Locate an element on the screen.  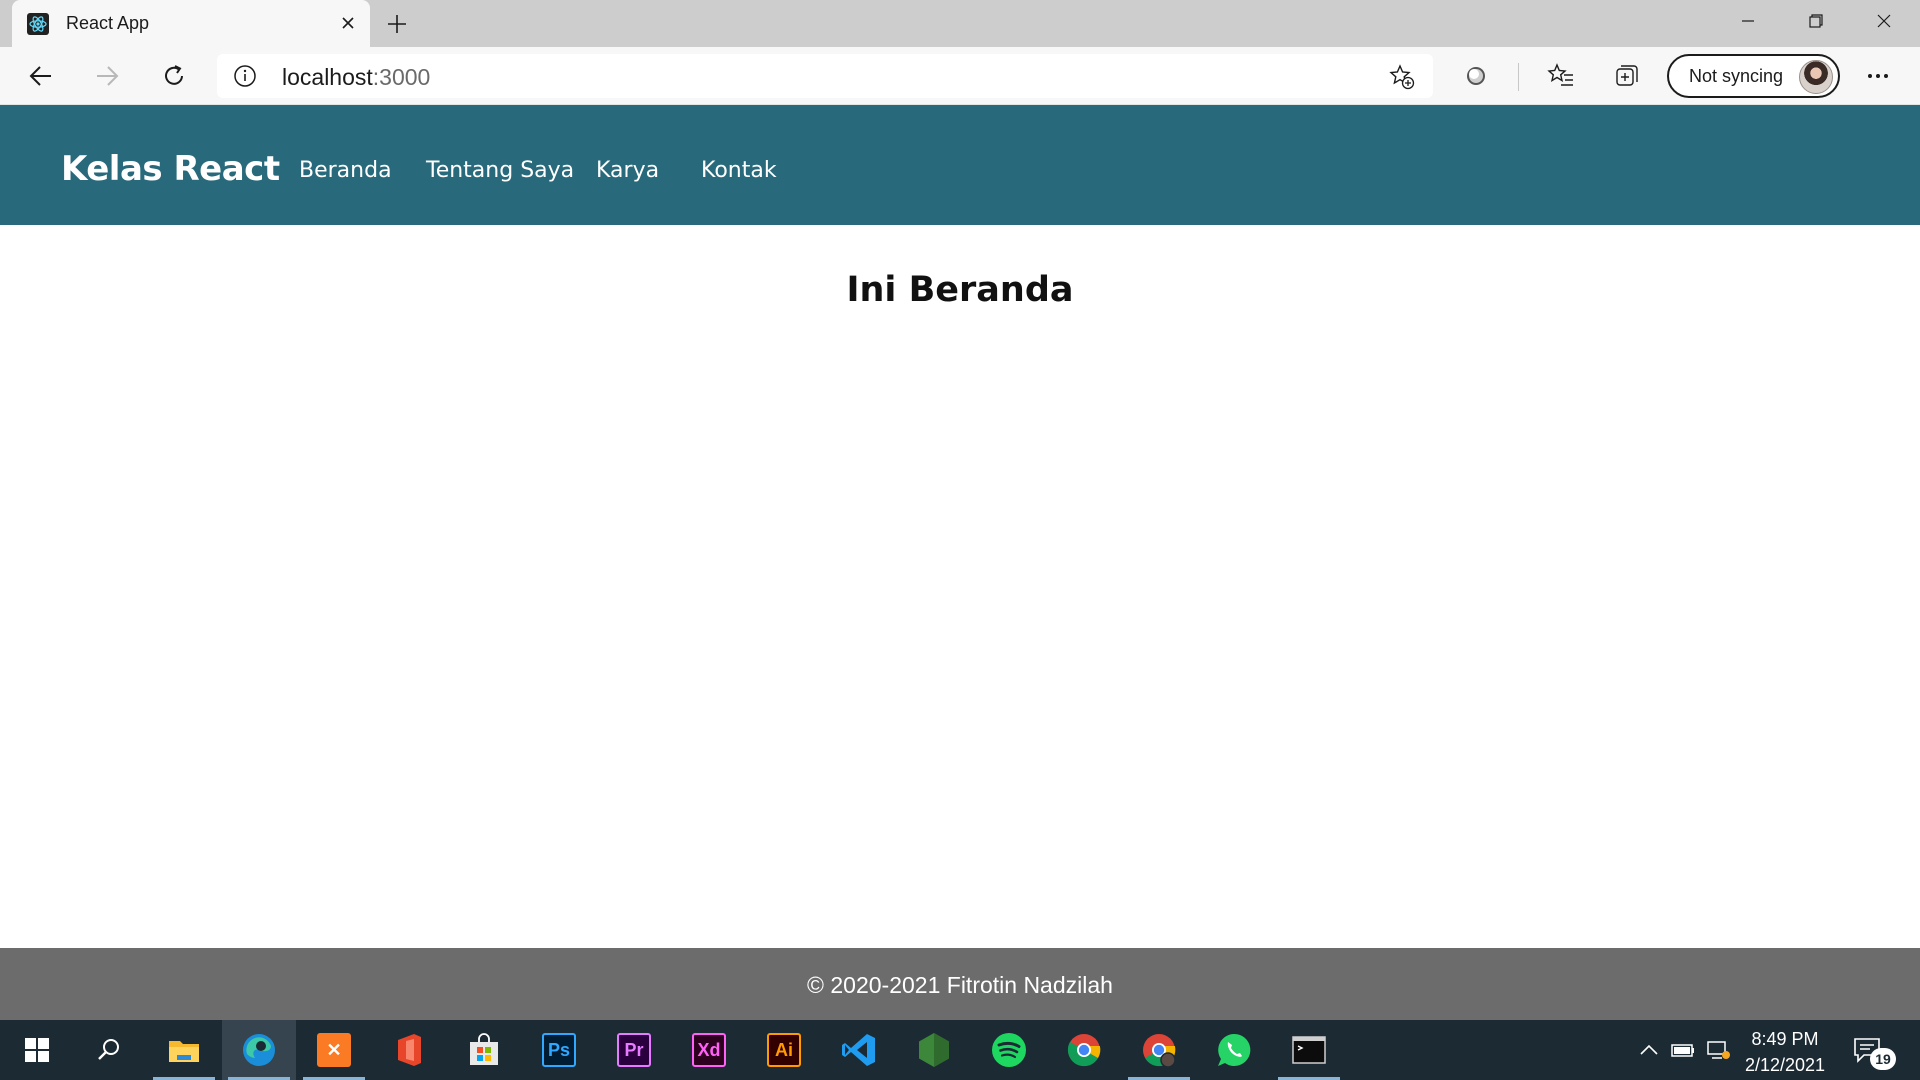
more-menu-button is located at coordinates (1878, 76).